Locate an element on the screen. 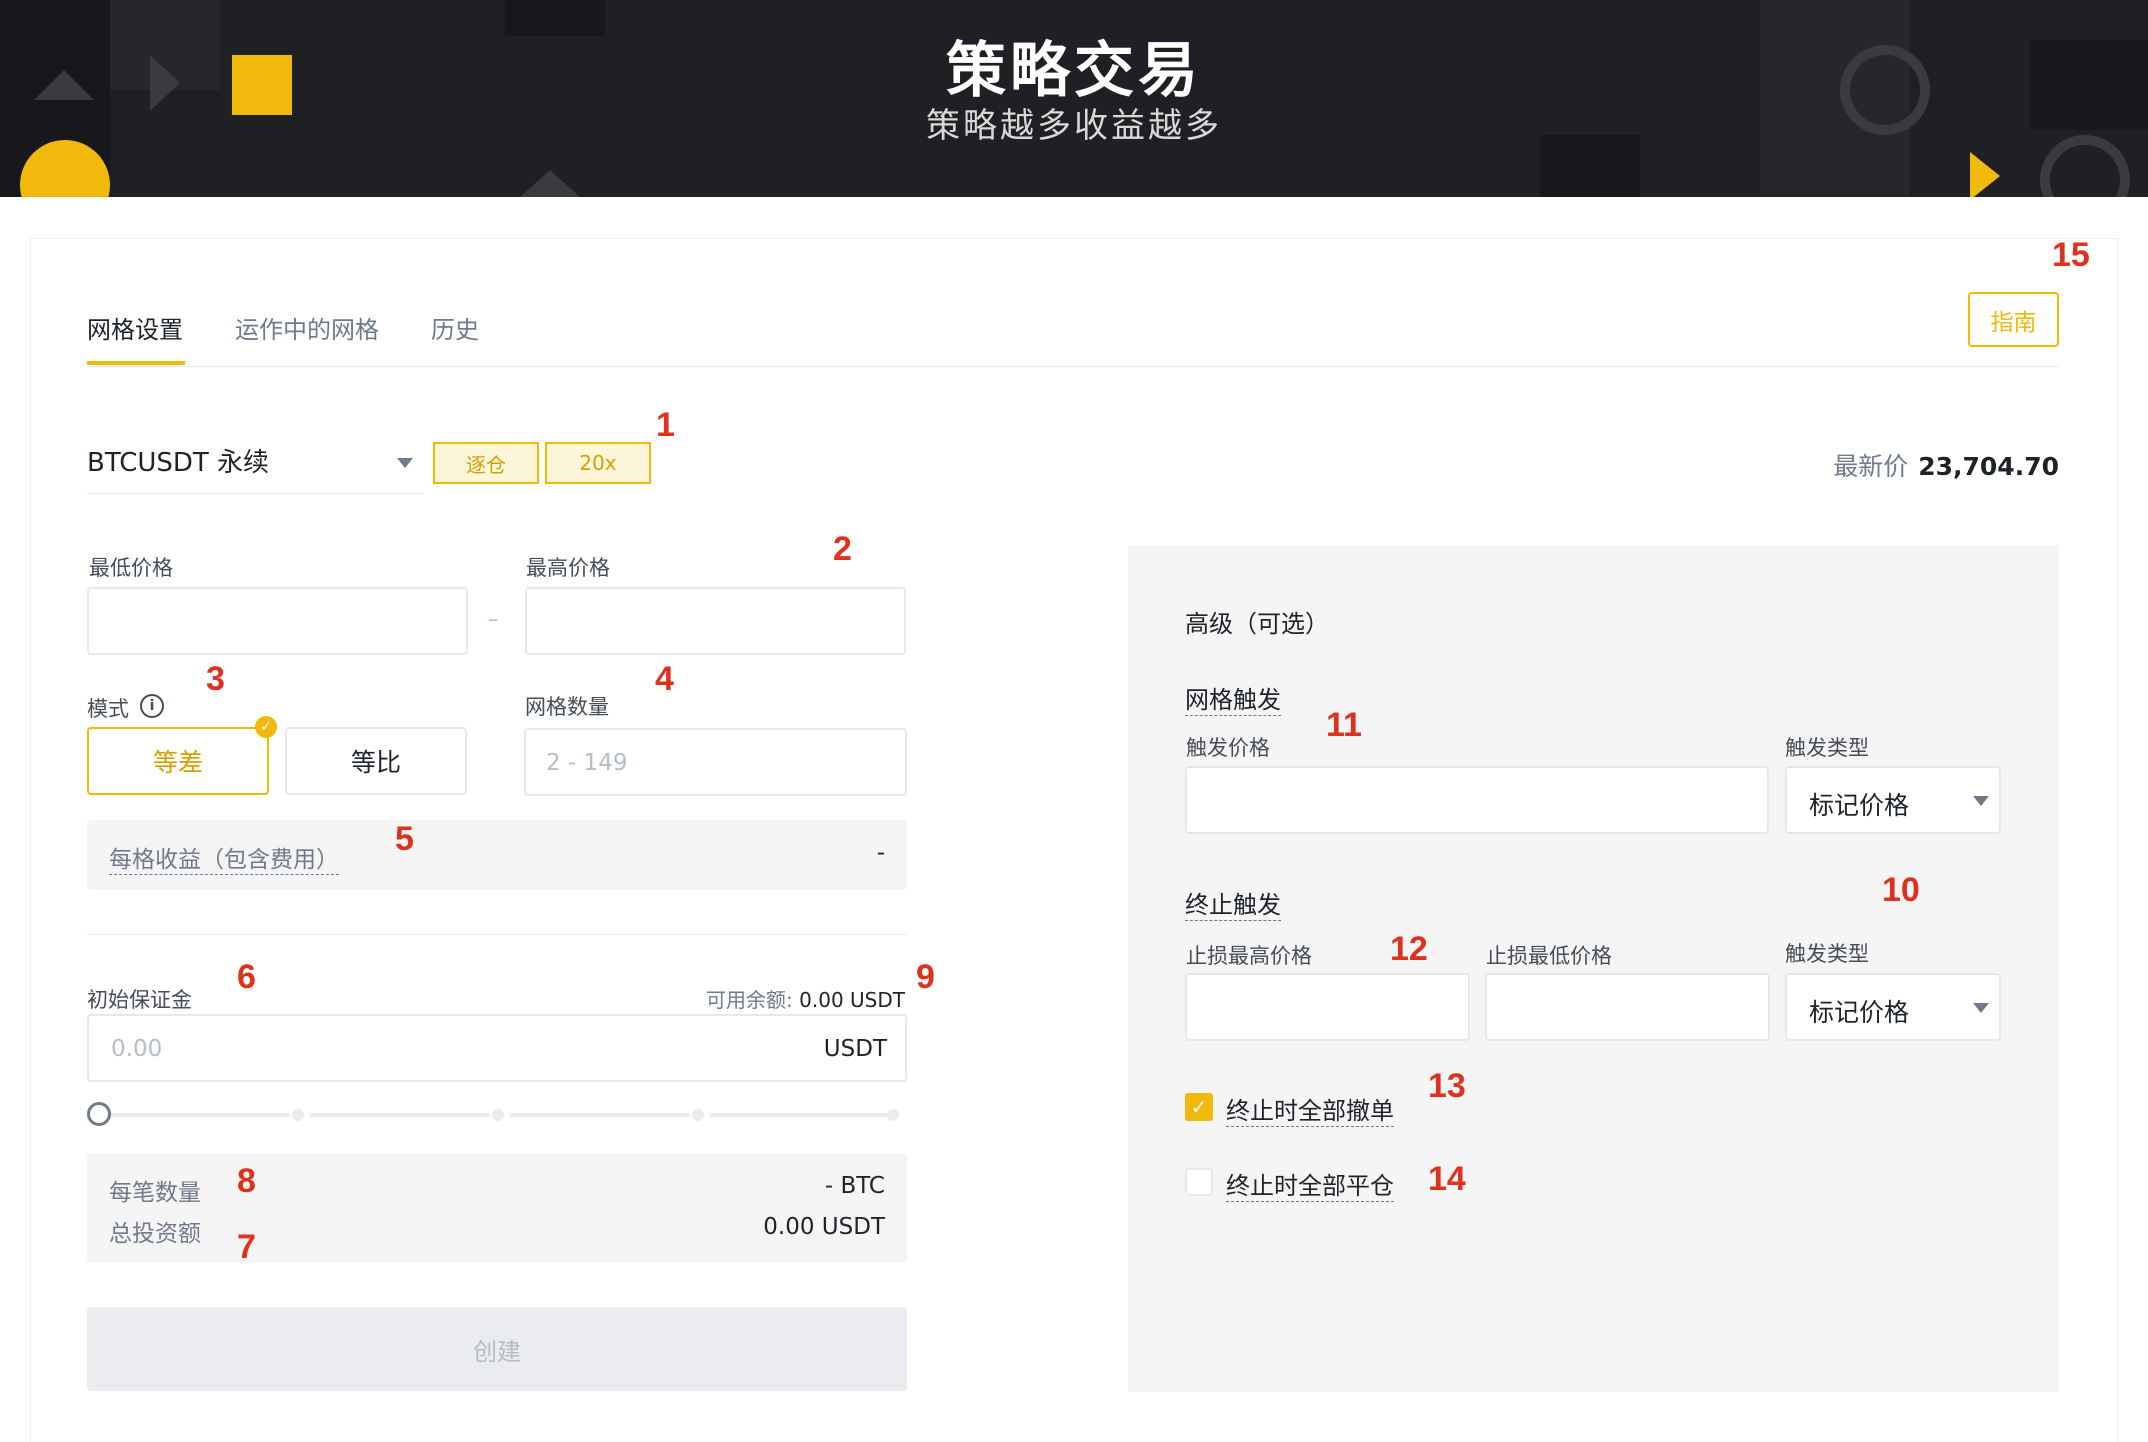  trigger-price-input is located at coordinates (1477, 800).